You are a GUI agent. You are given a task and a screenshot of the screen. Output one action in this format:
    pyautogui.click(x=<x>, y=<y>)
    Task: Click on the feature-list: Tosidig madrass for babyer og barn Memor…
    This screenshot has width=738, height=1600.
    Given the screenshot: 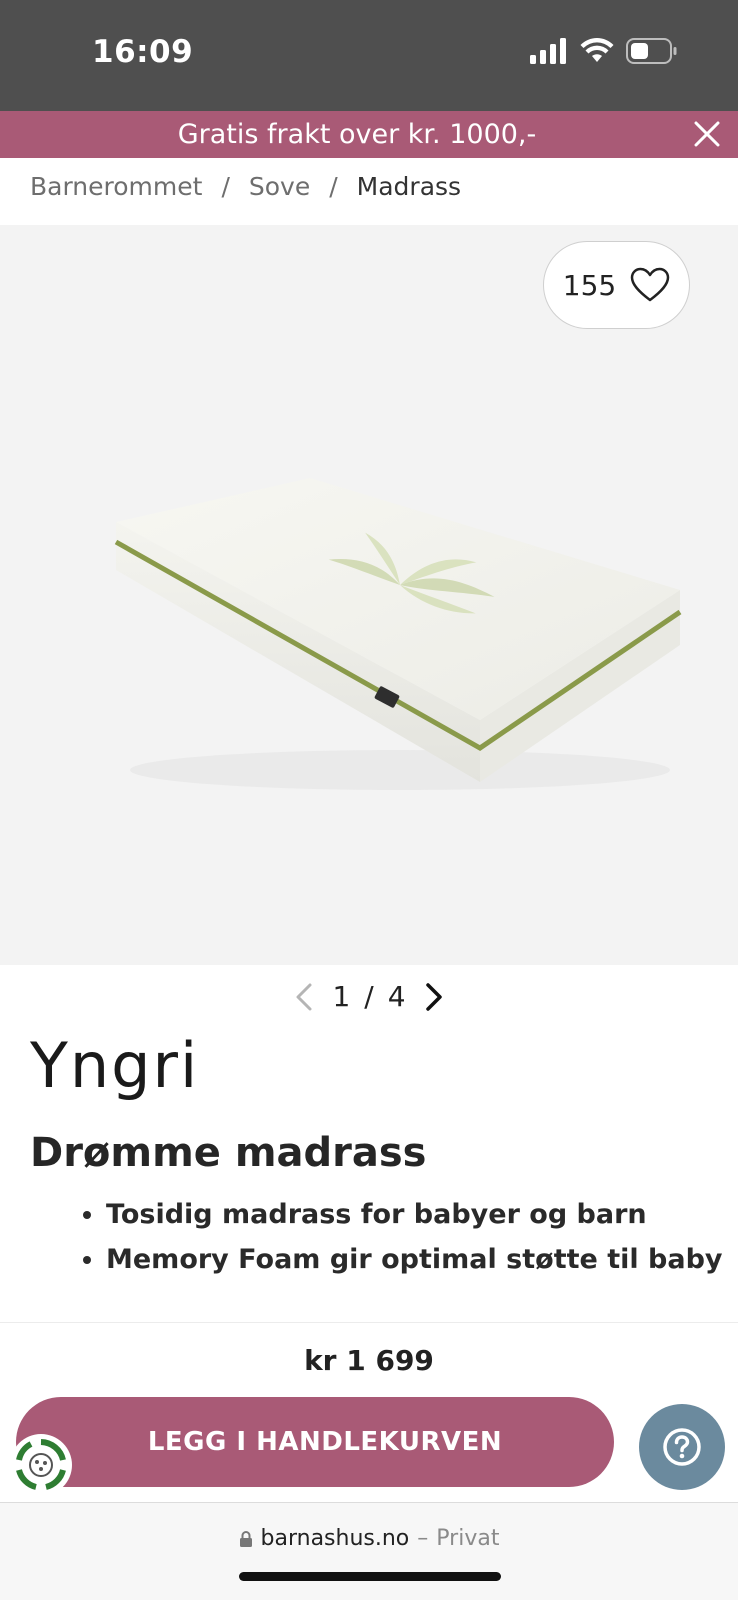 What is the action you would take?
    pyautogui.click(x=397, y=1237)
    